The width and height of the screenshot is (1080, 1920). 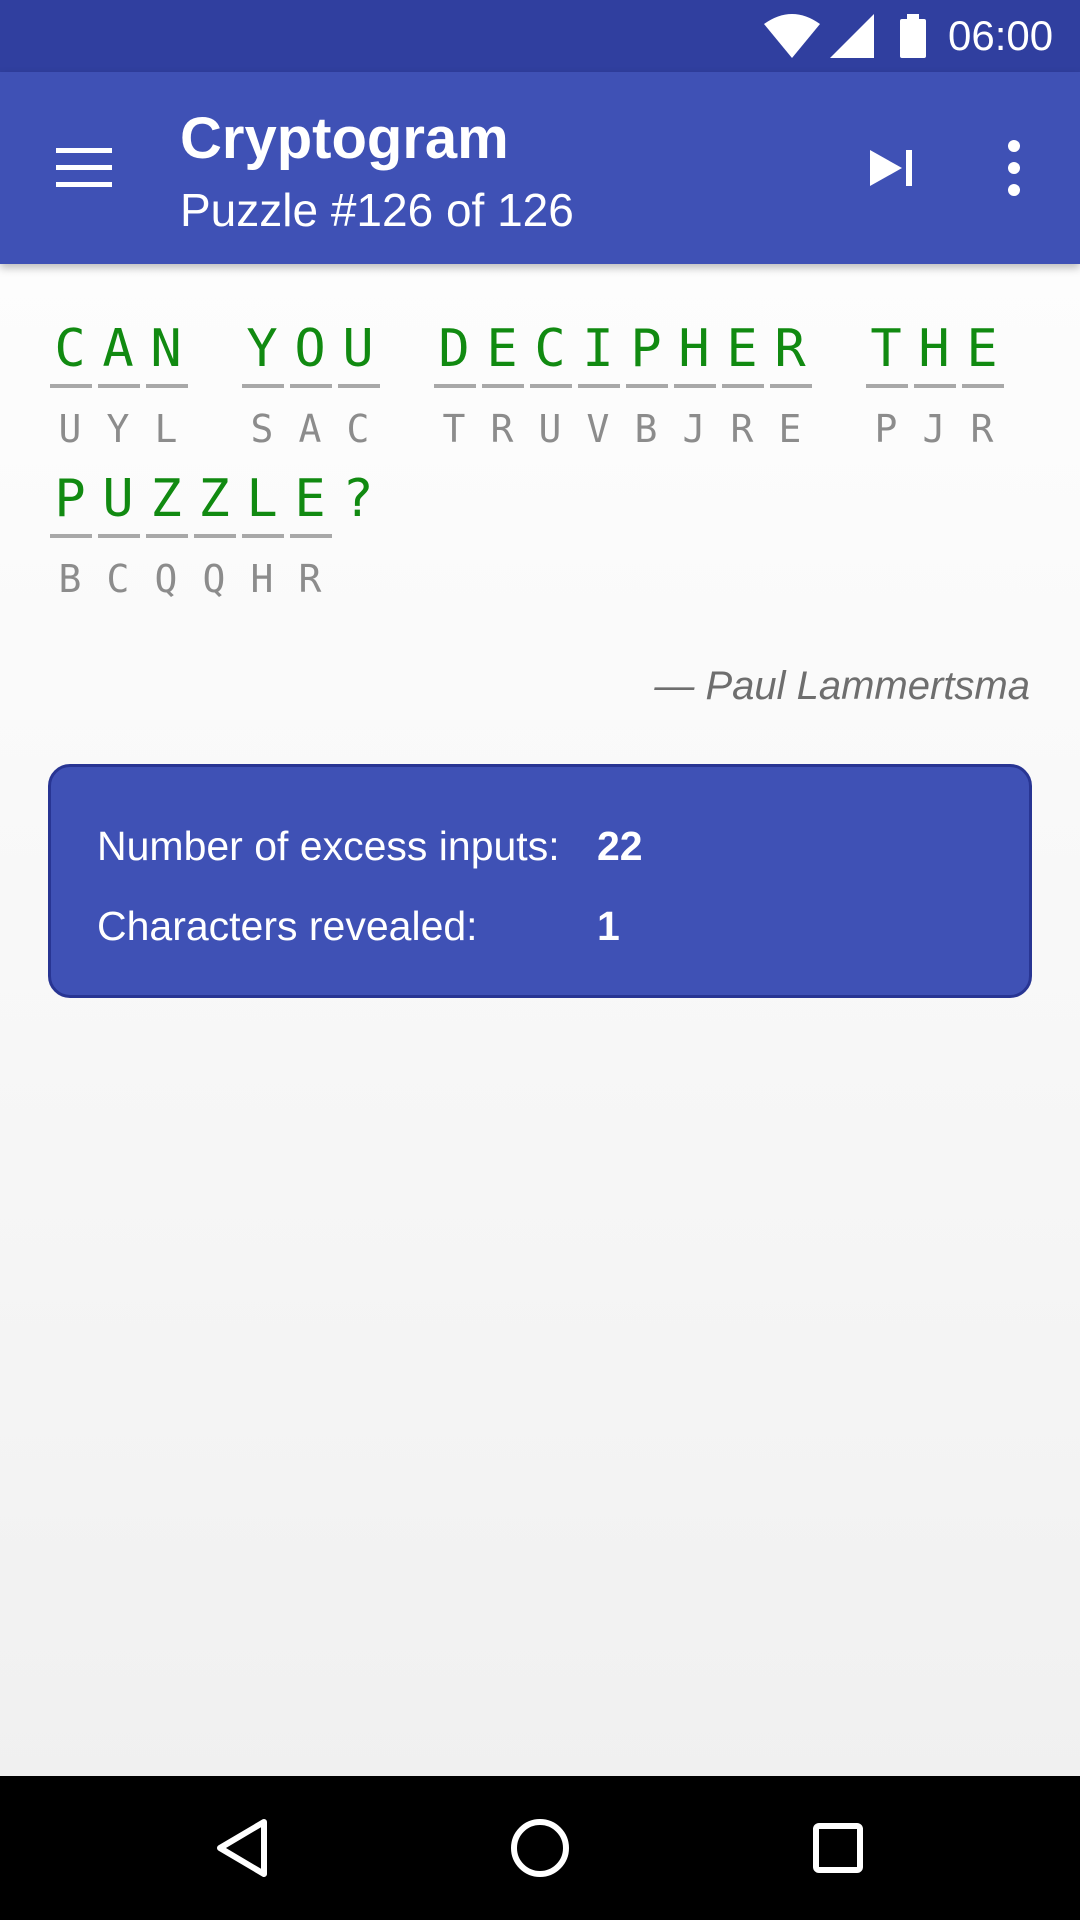 I want to click on puzzle-letter-cell: TP, so click(x=887, y=384).